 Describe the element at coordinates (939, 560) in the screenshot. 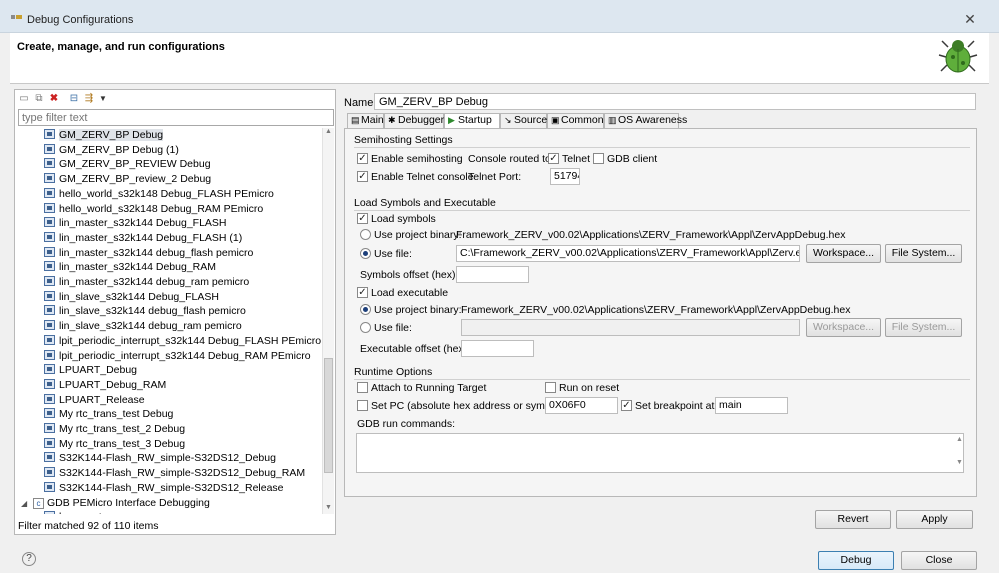

I see `close-button: Close` at that location.